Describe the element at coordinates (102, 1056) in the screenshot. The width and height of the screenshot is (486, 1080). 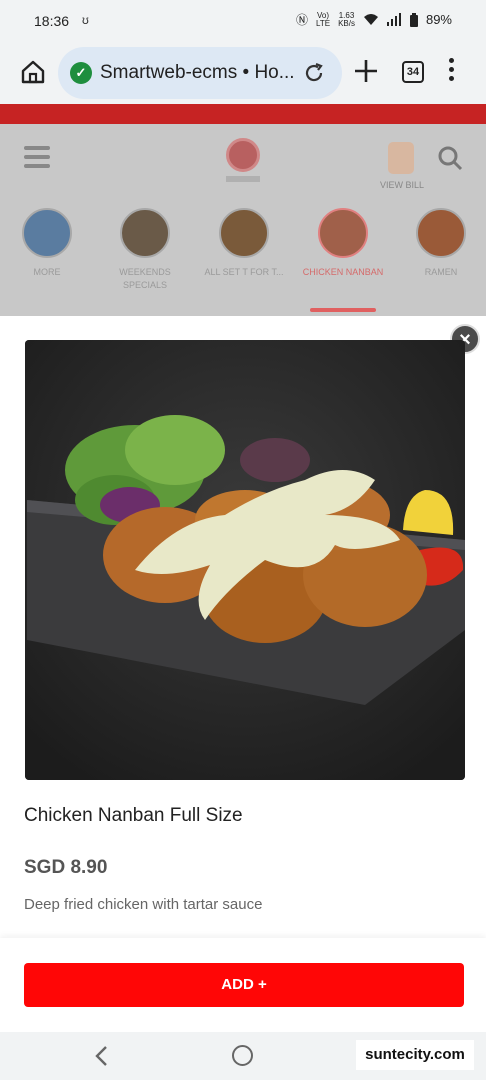
I see `back-icon` at that location.